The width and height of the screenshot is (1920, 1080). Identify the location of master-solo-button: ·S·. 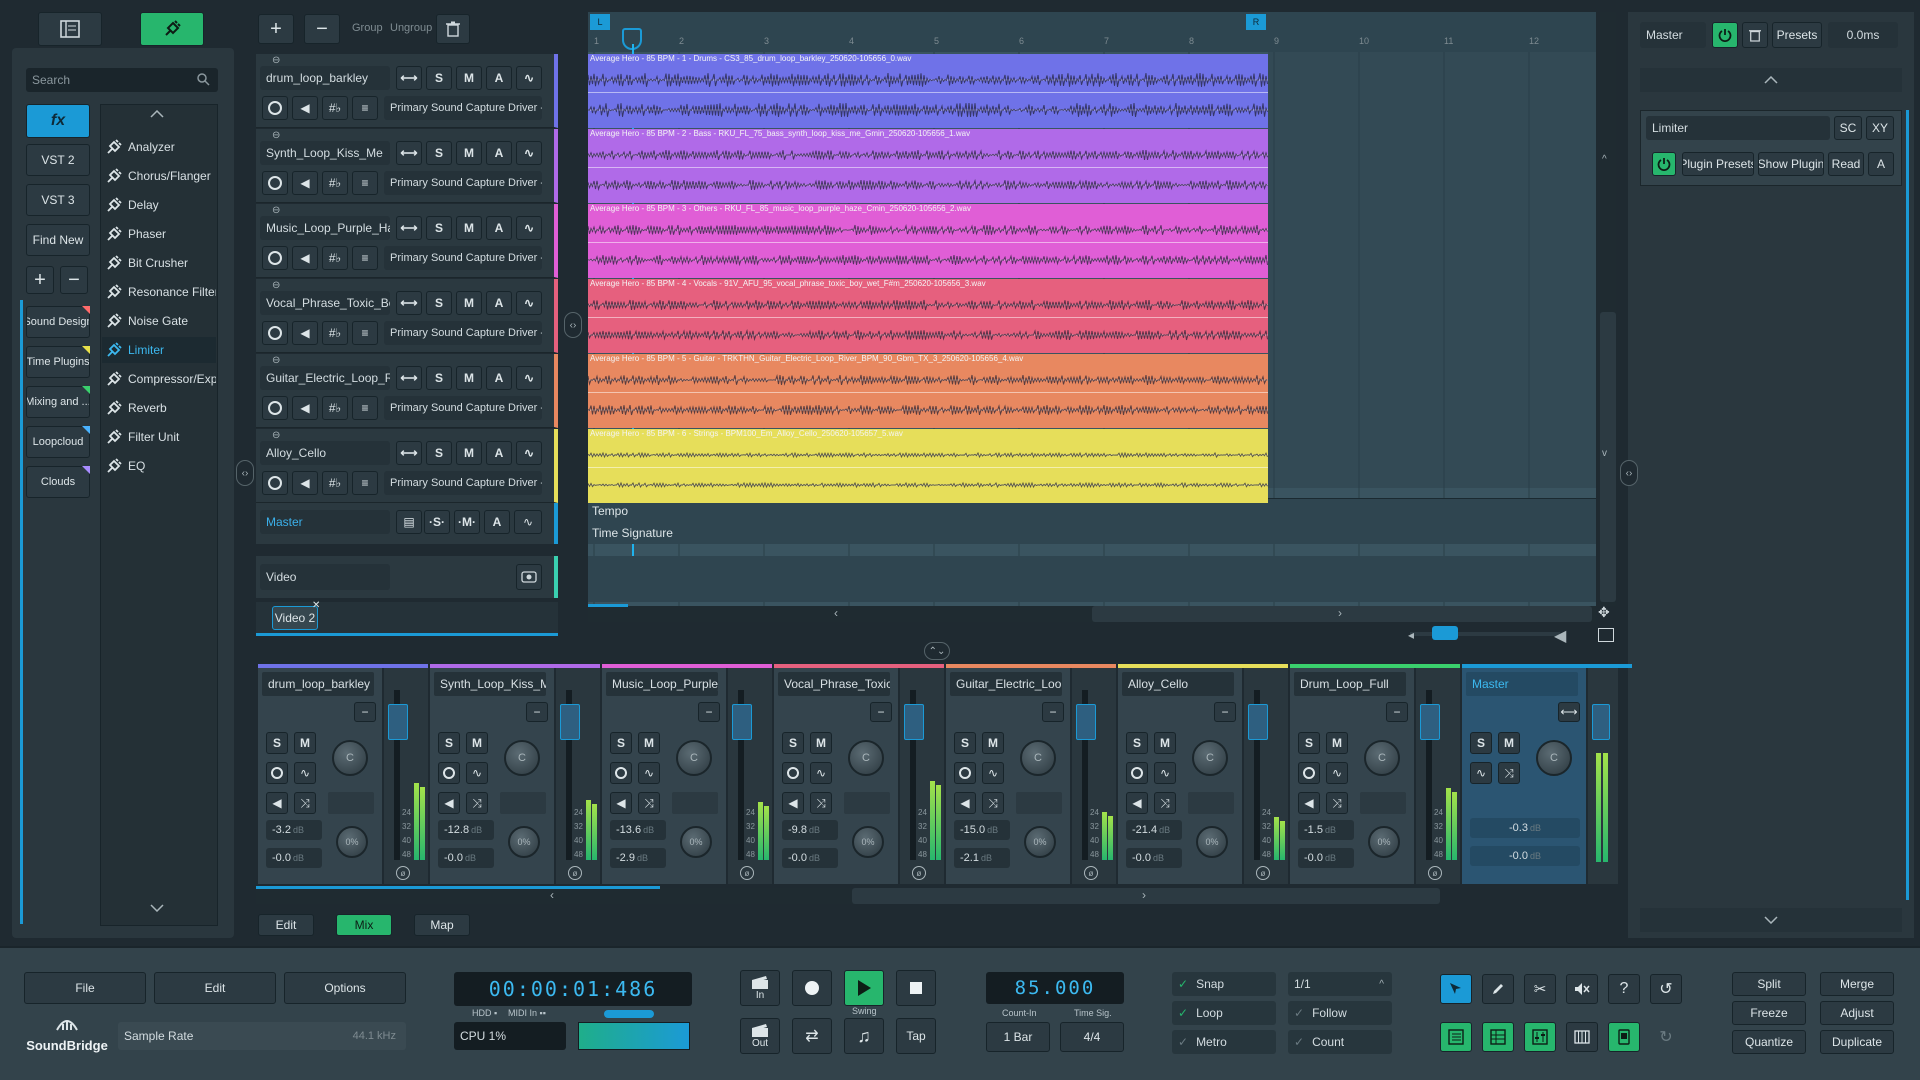
(437, 522).